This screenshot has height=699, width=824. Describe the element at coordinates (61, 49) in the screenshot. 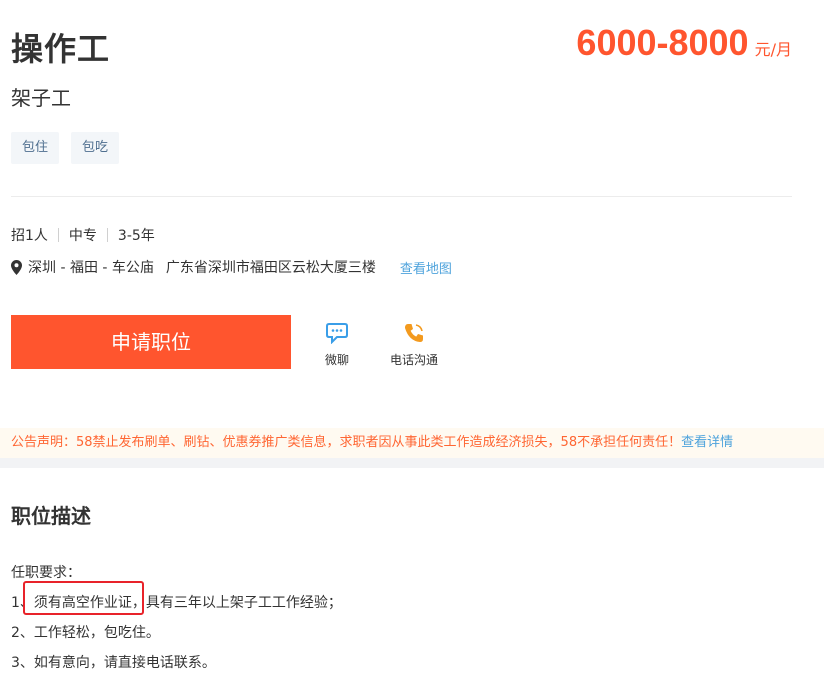

I see `job-title: 操作工` at that location.